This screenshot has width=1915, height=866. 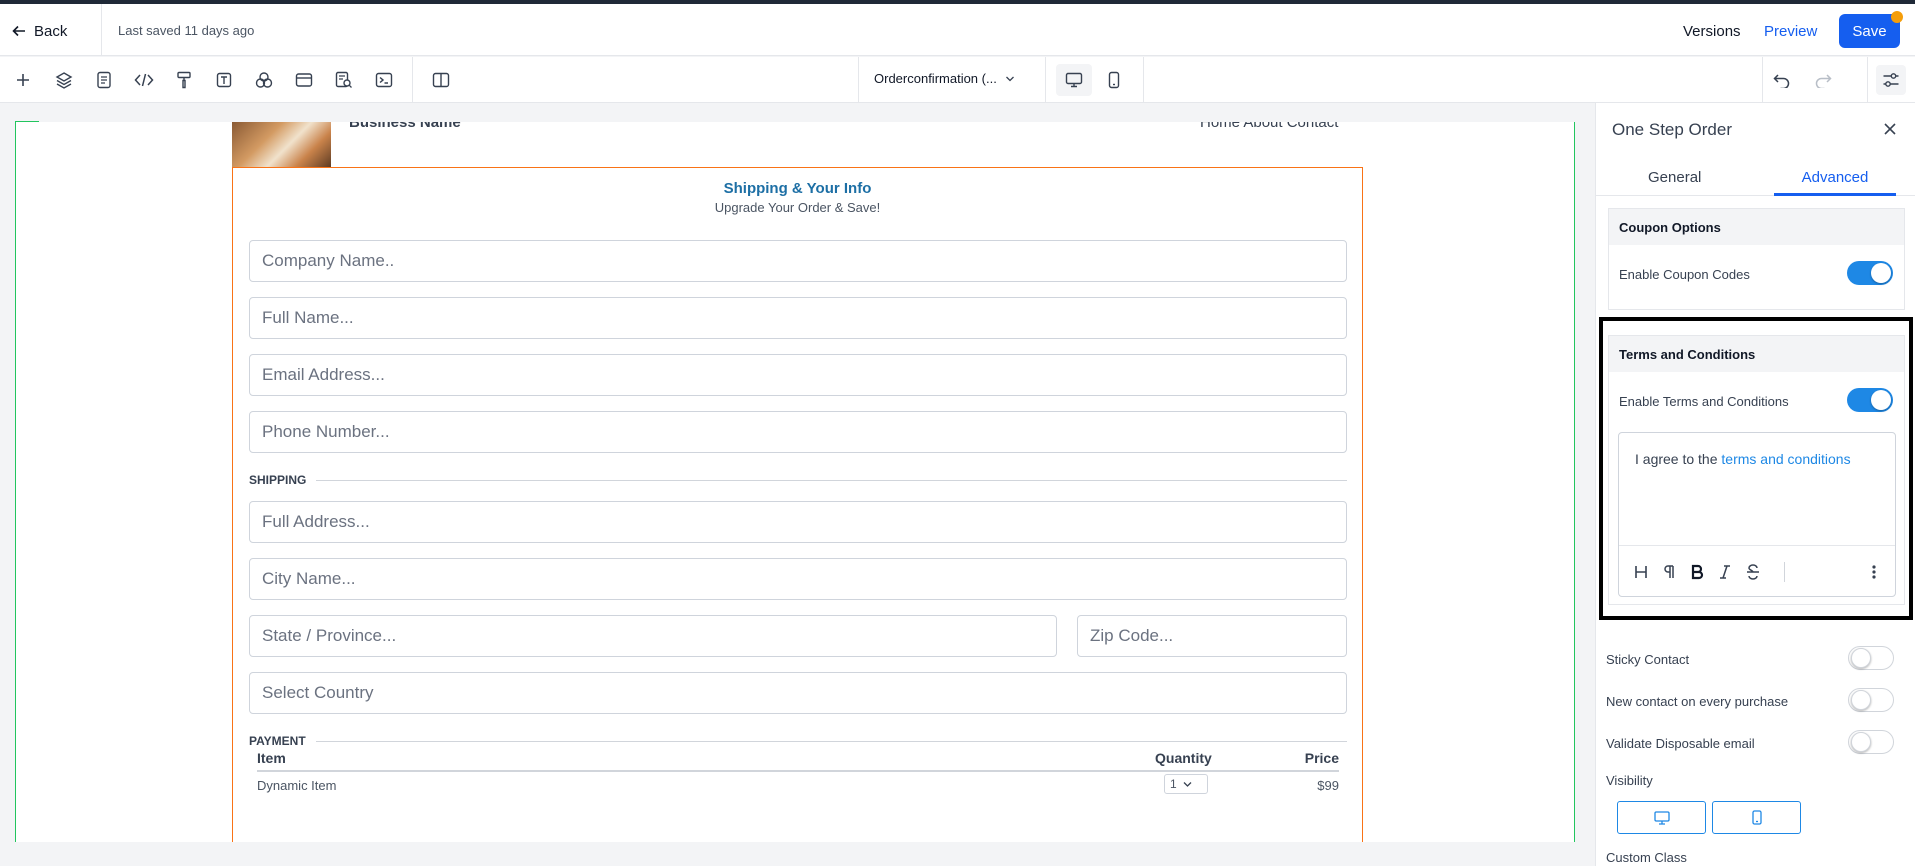 What do you see at coordinates (1782, 80) in the screenshot?
I see `undo-icon` at bounding box center [1782, 80].